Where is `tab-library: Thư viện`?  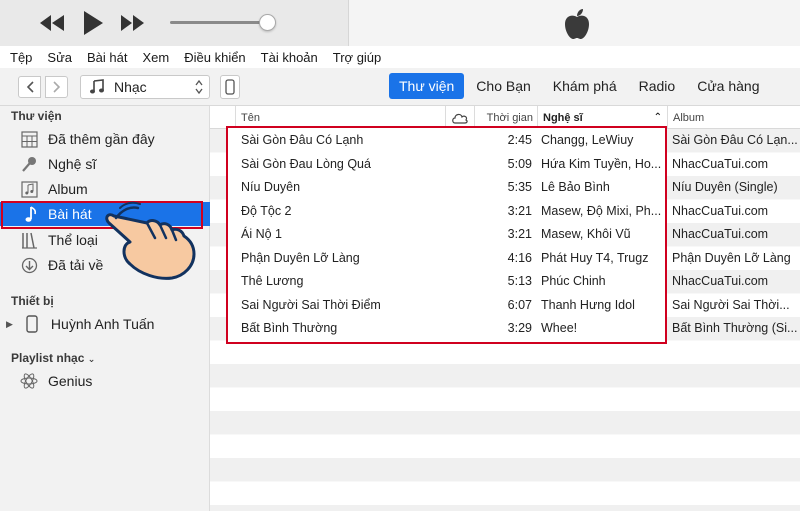 tab-library: Thư viện is located at coordinates (427, 86).